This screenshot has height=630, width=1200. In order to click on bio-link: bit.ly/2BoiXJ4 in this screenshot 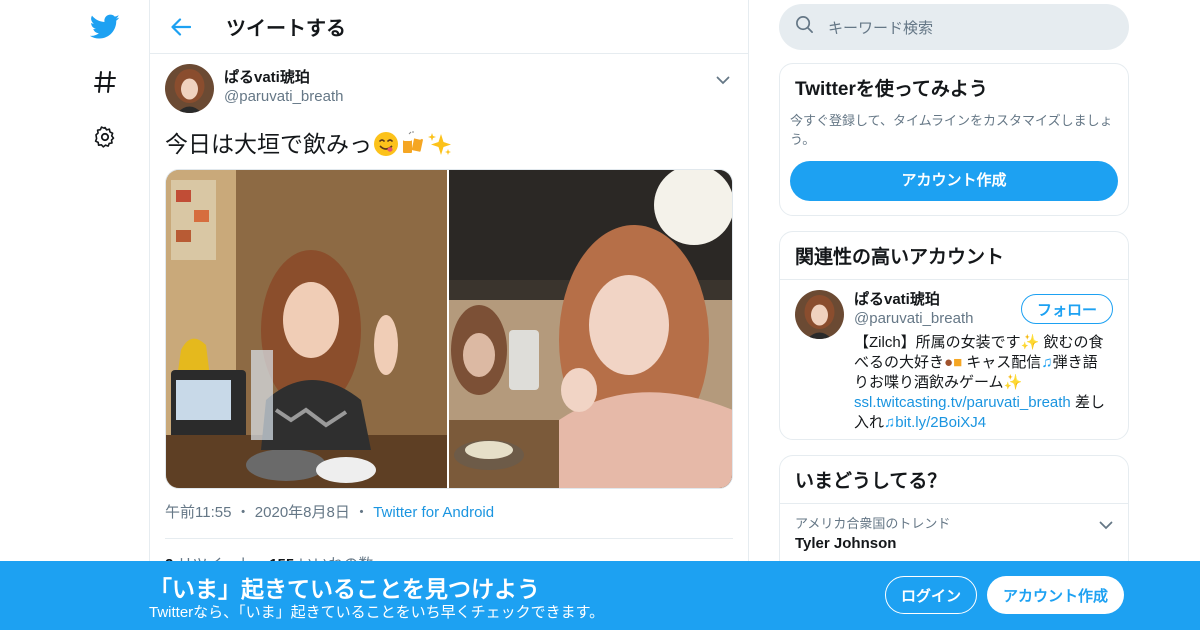, I will do `click(940, 422)`.